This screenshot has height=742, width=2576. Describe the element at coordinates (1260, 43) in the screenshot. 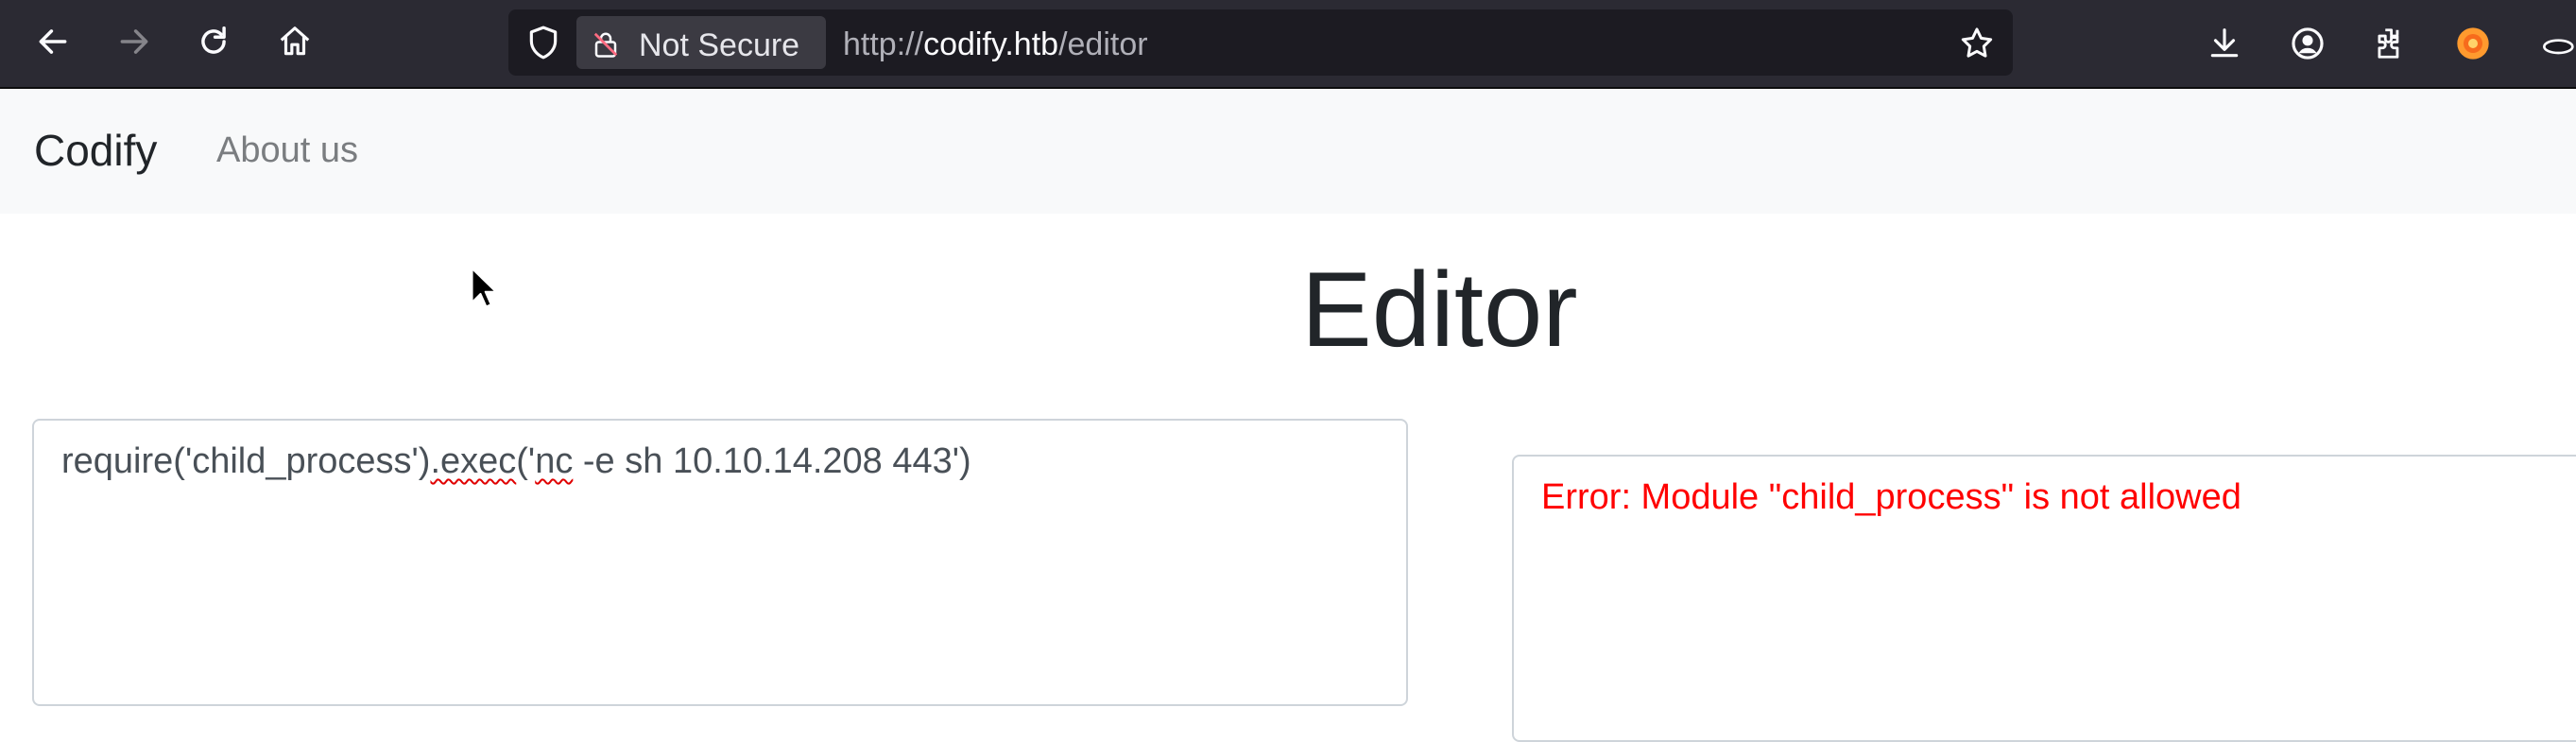

I see `address-bar: Not Secure http://codify.htb/editor` at that location.